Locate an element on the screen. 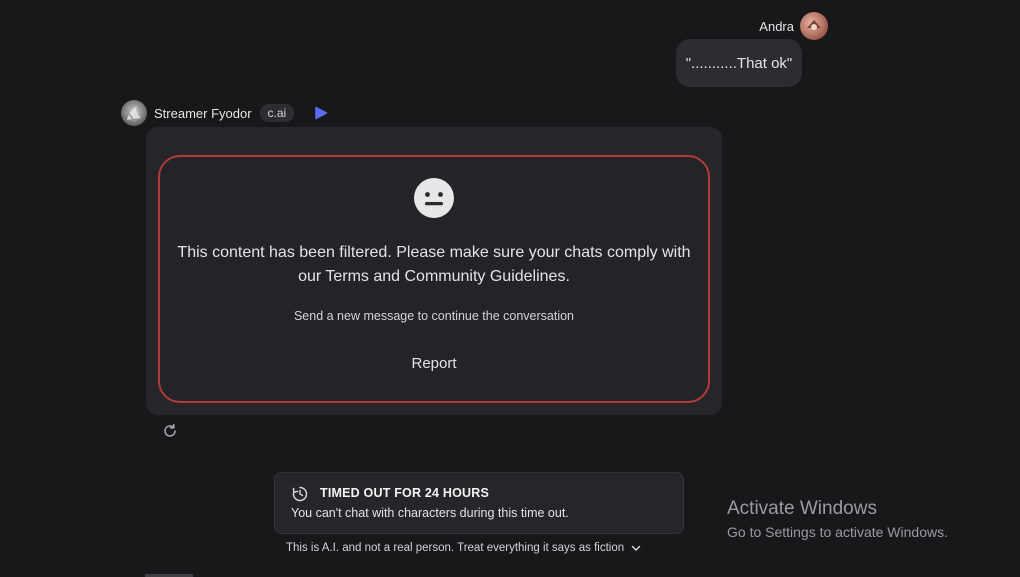 The height and width of the screenshot is (577, 1020). bot-message-header: Streamer Fyodor c.ai is located at coordinates (224, 113).